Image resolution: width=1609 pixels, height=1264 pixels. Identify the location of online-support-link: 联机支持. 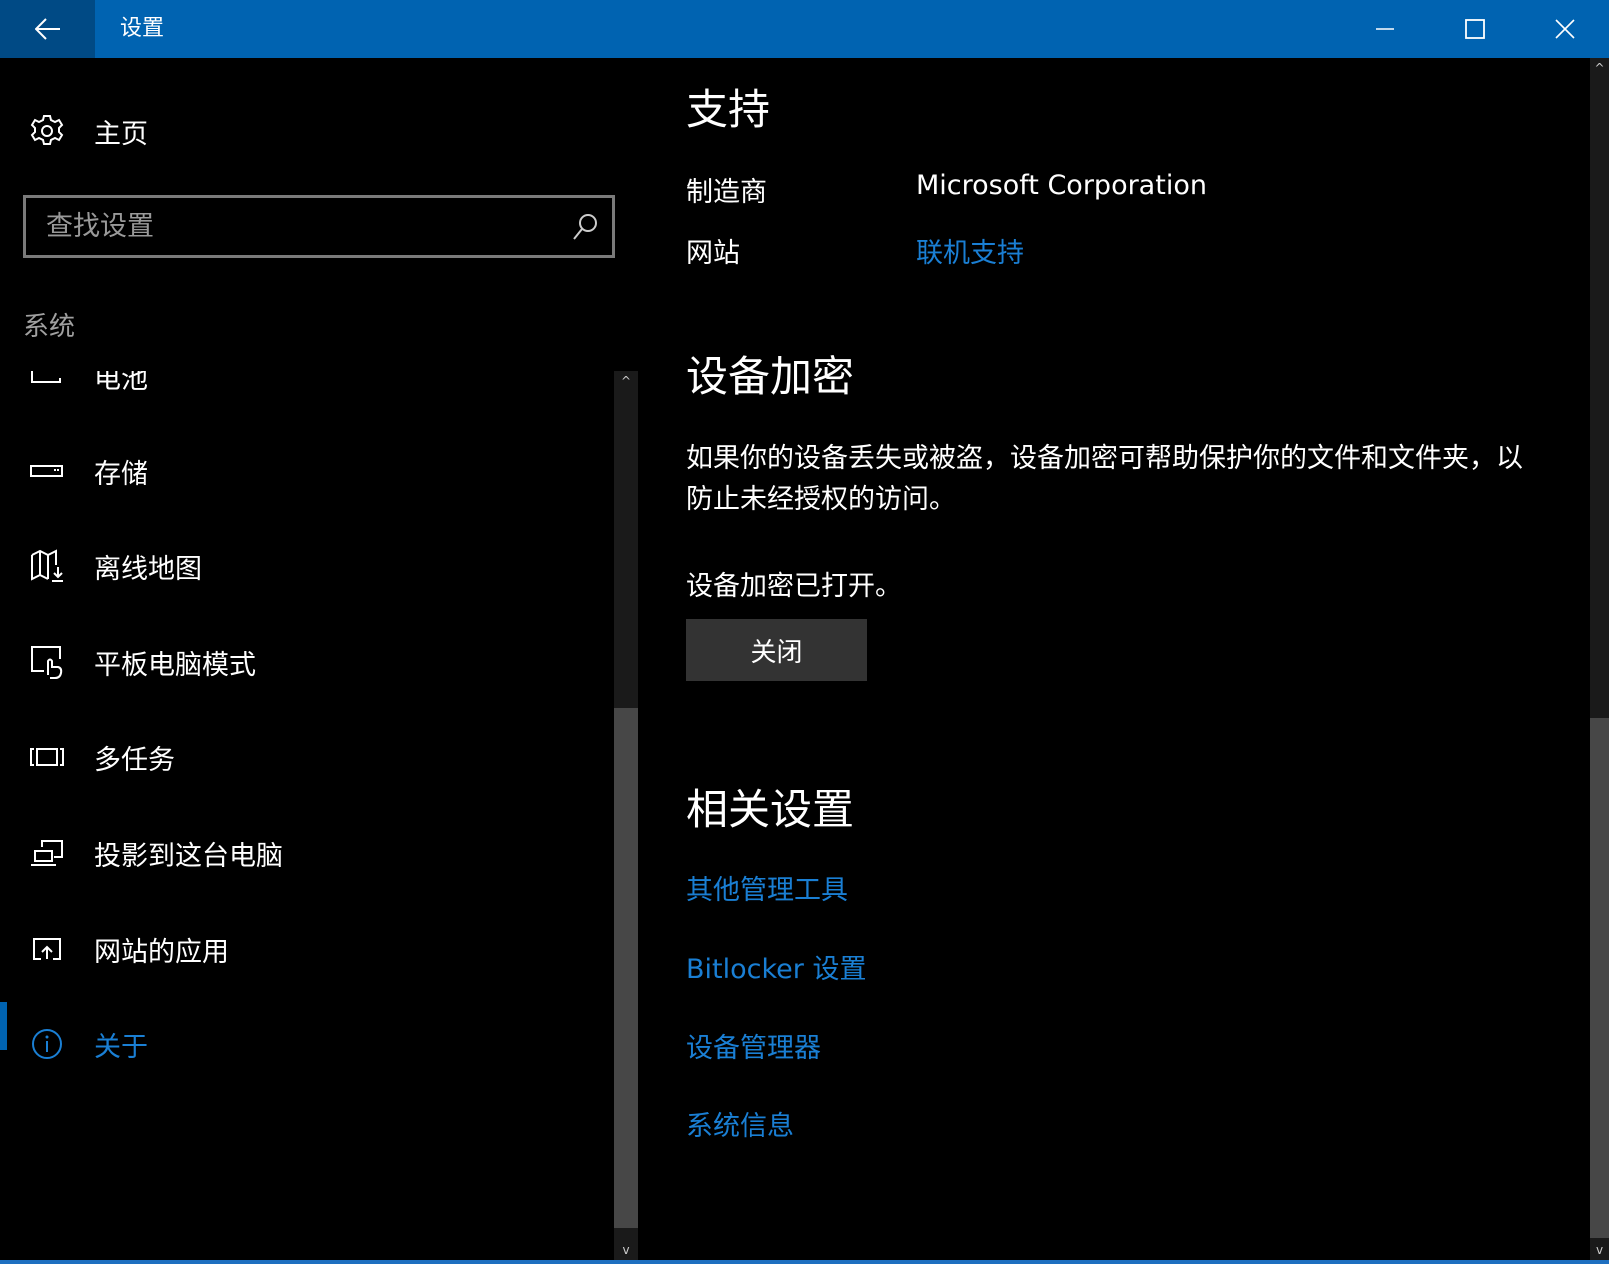
(970, 250).